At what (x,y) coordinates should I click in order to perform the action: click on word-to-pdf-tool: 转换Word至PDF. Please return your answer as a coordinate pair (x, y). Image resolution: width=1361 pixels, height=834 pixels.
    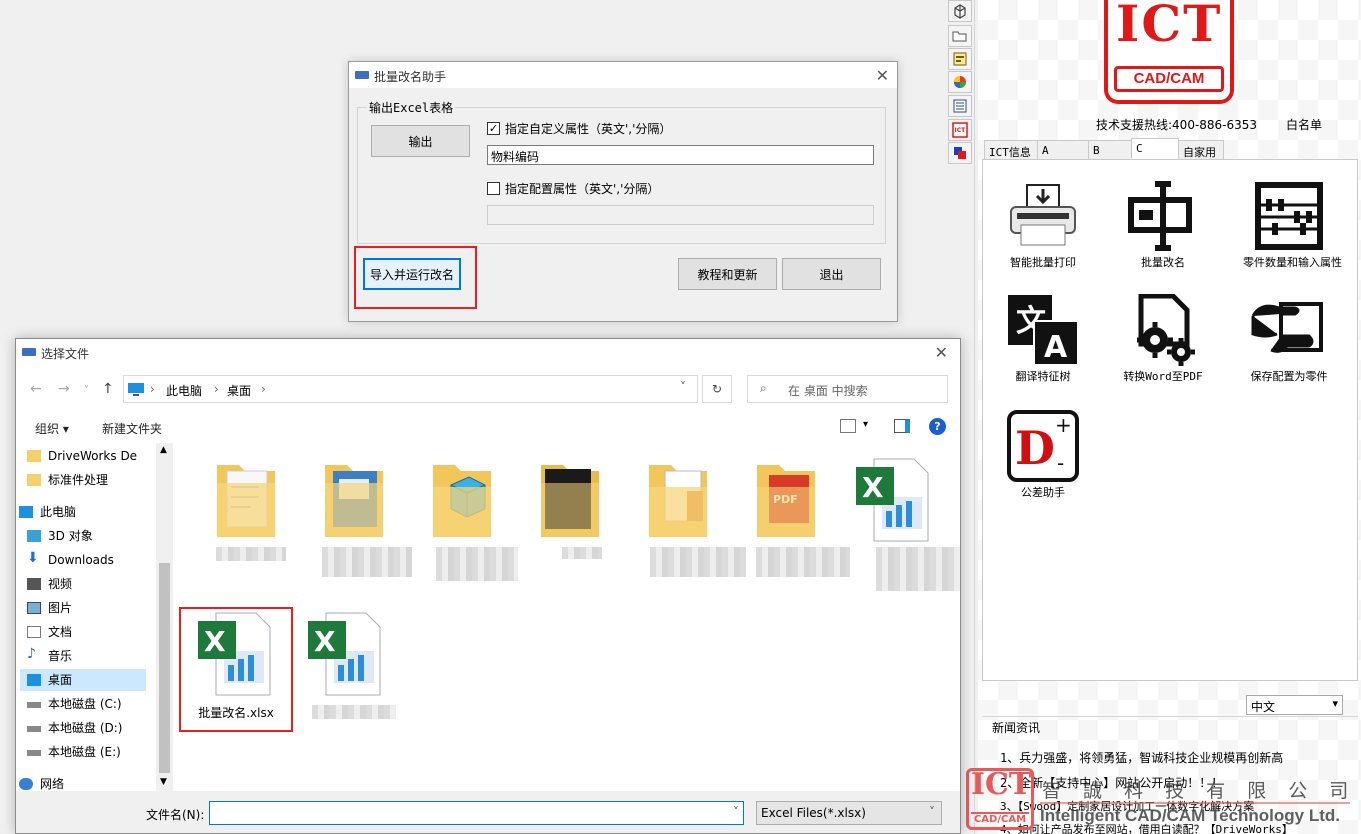
    Looking at the image, I should click on (1163, 338).